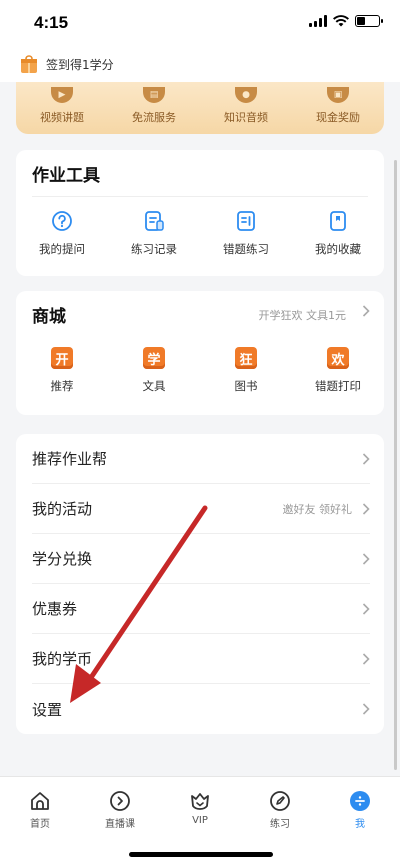  Describe the element at coordinates (200, 64) in the screenshot. I see `signin-banner: 签到得1学分` at that location.